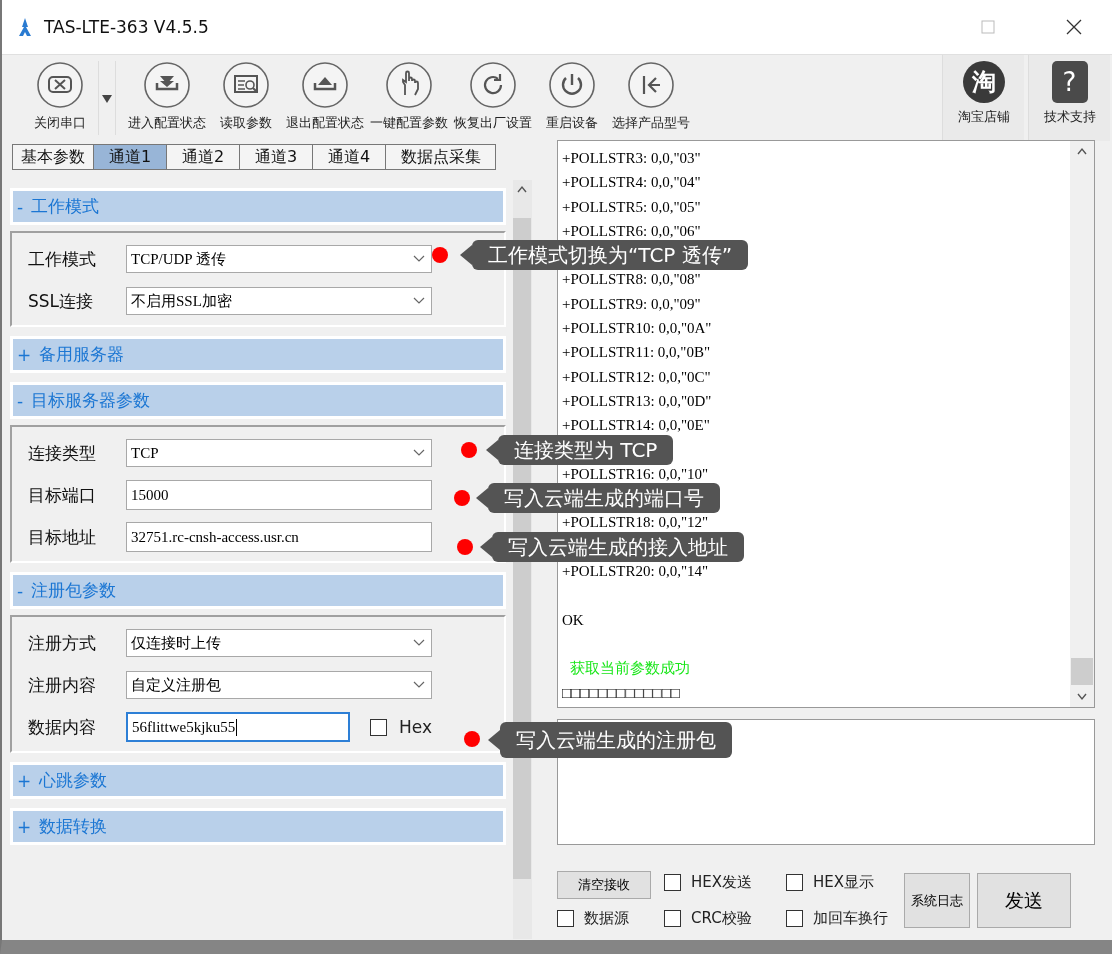  What do you see at coordinates (580, 450) in the screenshot?
I see `annotation-tooltip: 连接类型为 TCP` at bounding box center [580, 450].